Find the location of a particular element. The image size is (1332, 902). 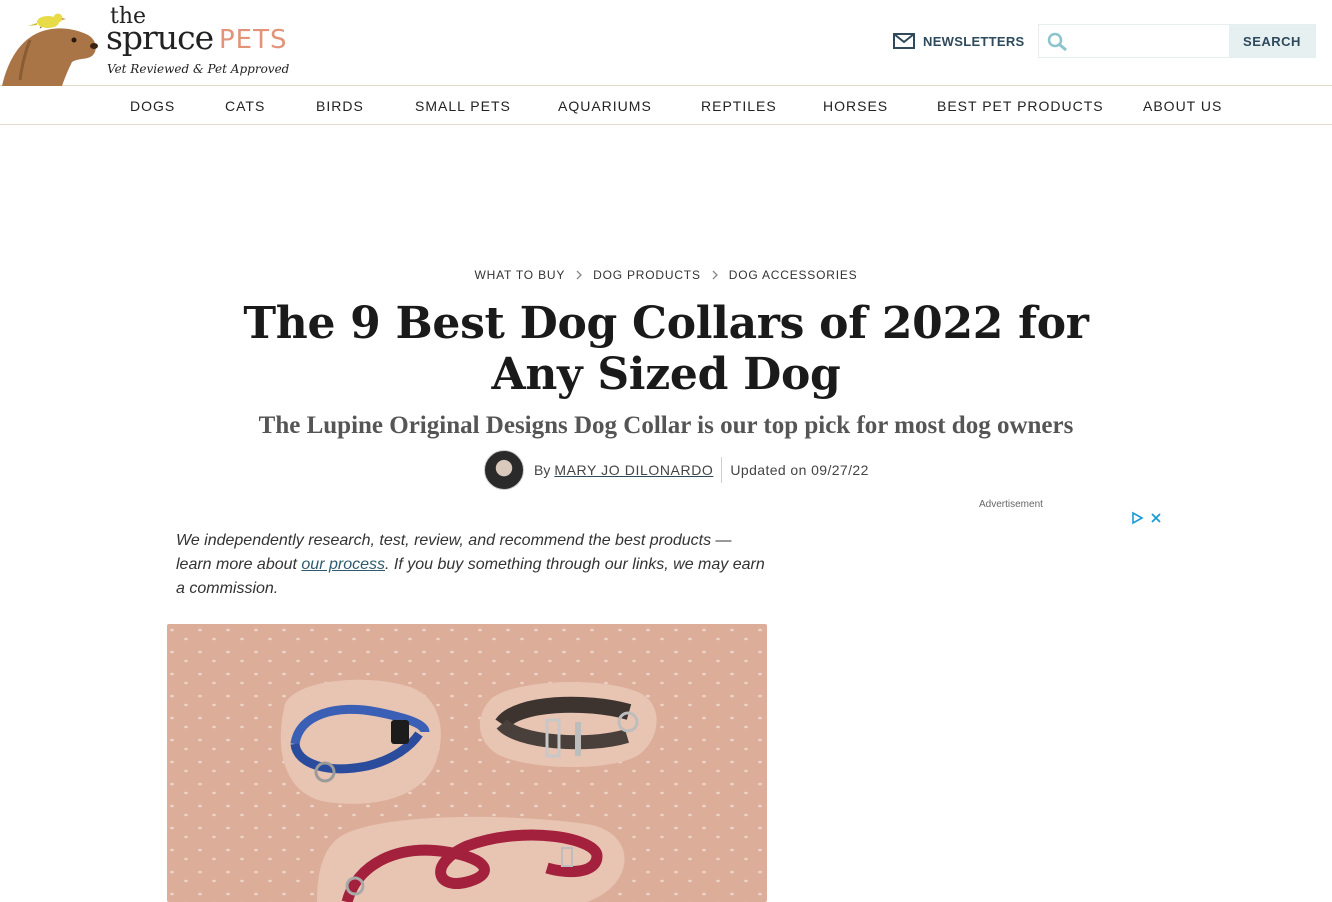

search-field is located at coordinates (1134, 41).